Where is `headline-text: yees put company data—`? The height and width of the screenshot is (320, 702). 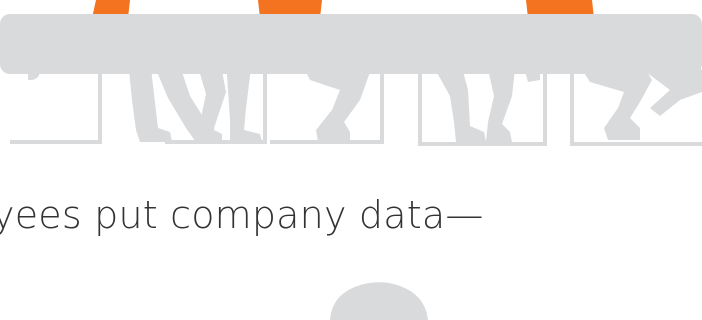
headline-text: yees put company data— is located at coordinates (242, 215).